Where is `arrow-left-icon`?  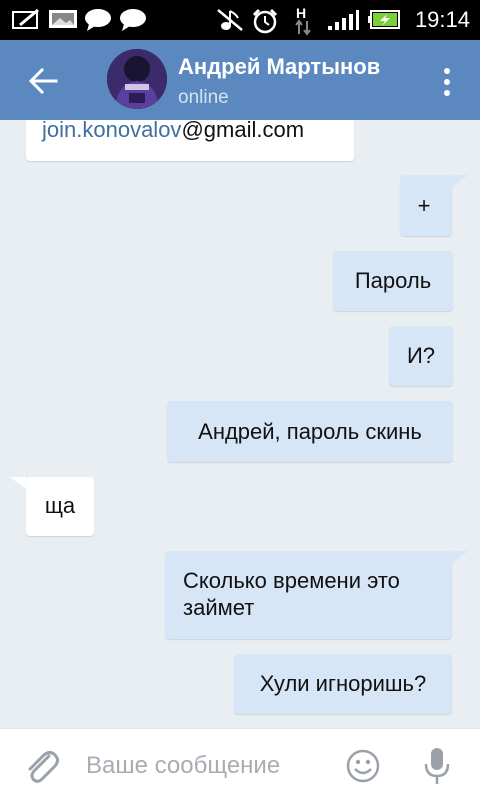
arrow-left-icon is located at coordinates (43, 81).